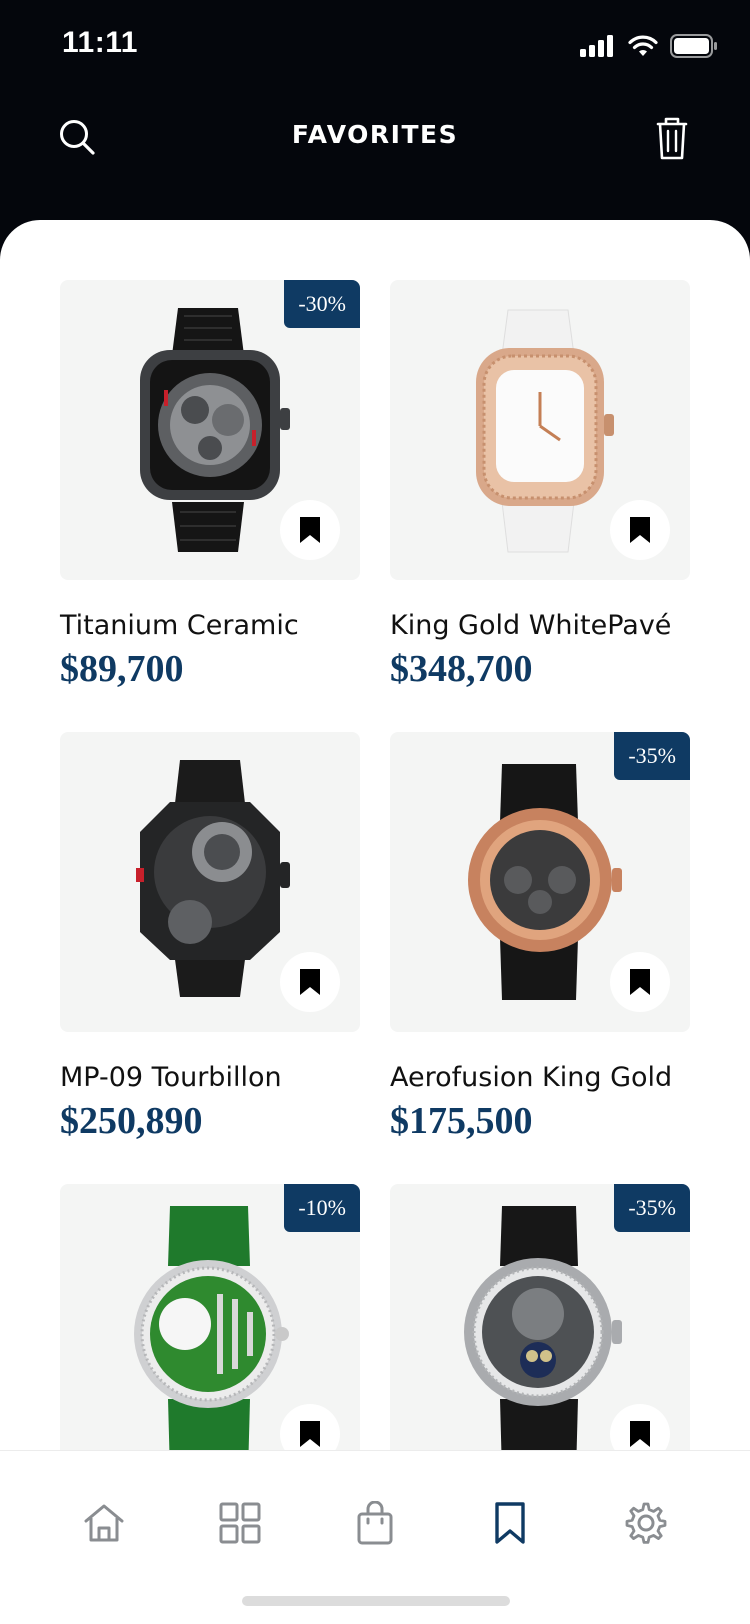 The width and height of the screenshot is (750, 1624). I want to click on header: FAVORITES, so click(375, 140).